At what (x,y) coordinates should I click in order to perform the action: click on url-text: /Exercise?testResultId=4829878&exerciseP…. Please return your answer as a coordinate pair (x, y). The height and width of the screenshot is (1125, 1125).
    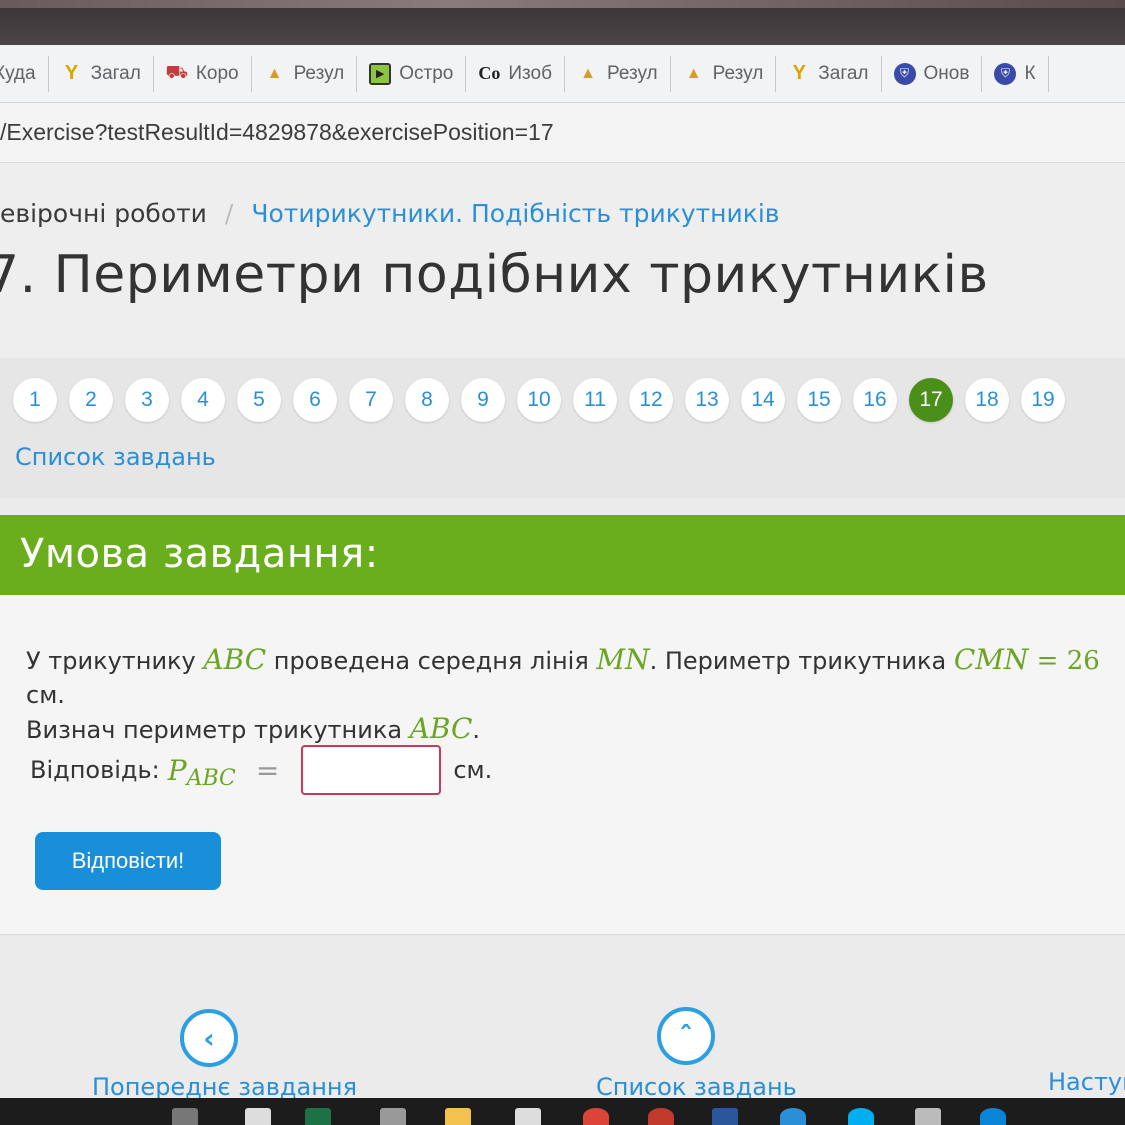
    Looking at the image, I should click on (277, 132).